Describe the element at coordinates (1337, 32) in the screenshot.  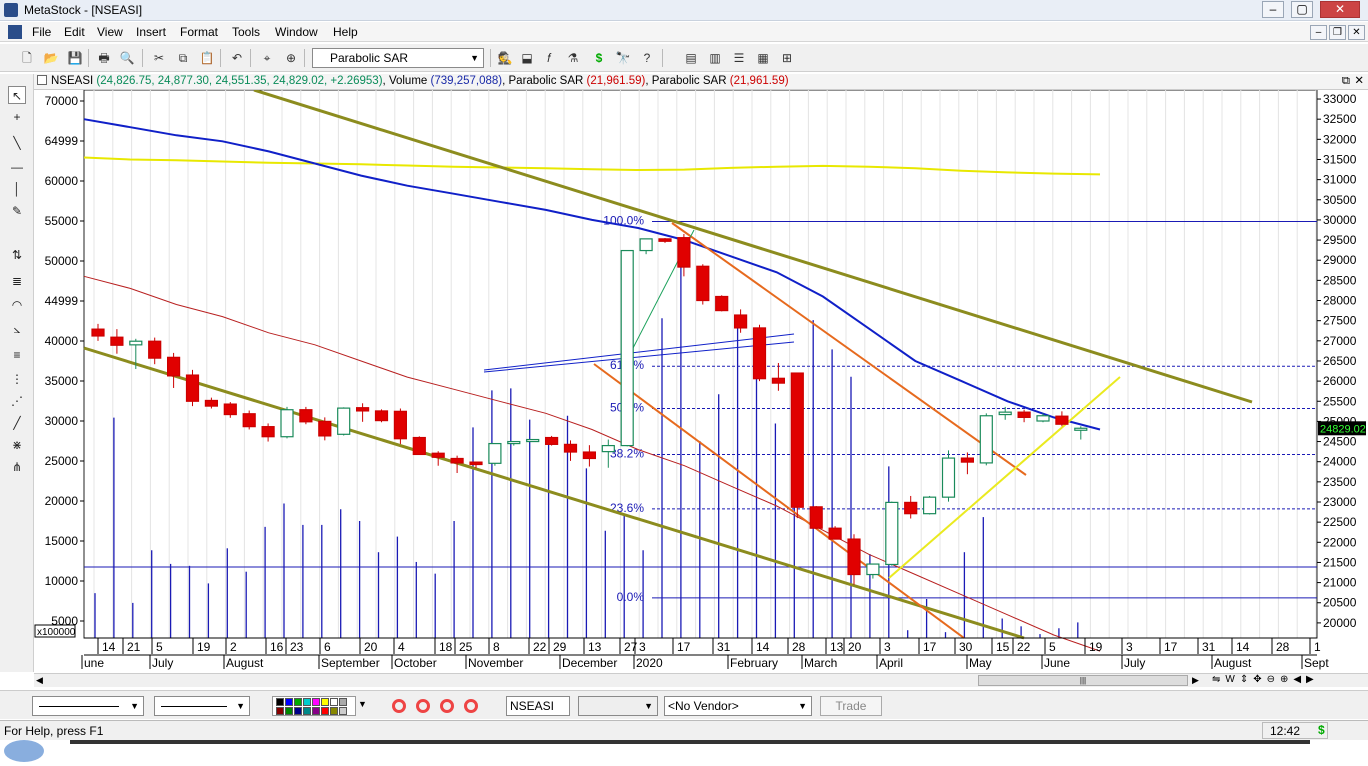
I see `mdi-restore-button: ❐` at that location.